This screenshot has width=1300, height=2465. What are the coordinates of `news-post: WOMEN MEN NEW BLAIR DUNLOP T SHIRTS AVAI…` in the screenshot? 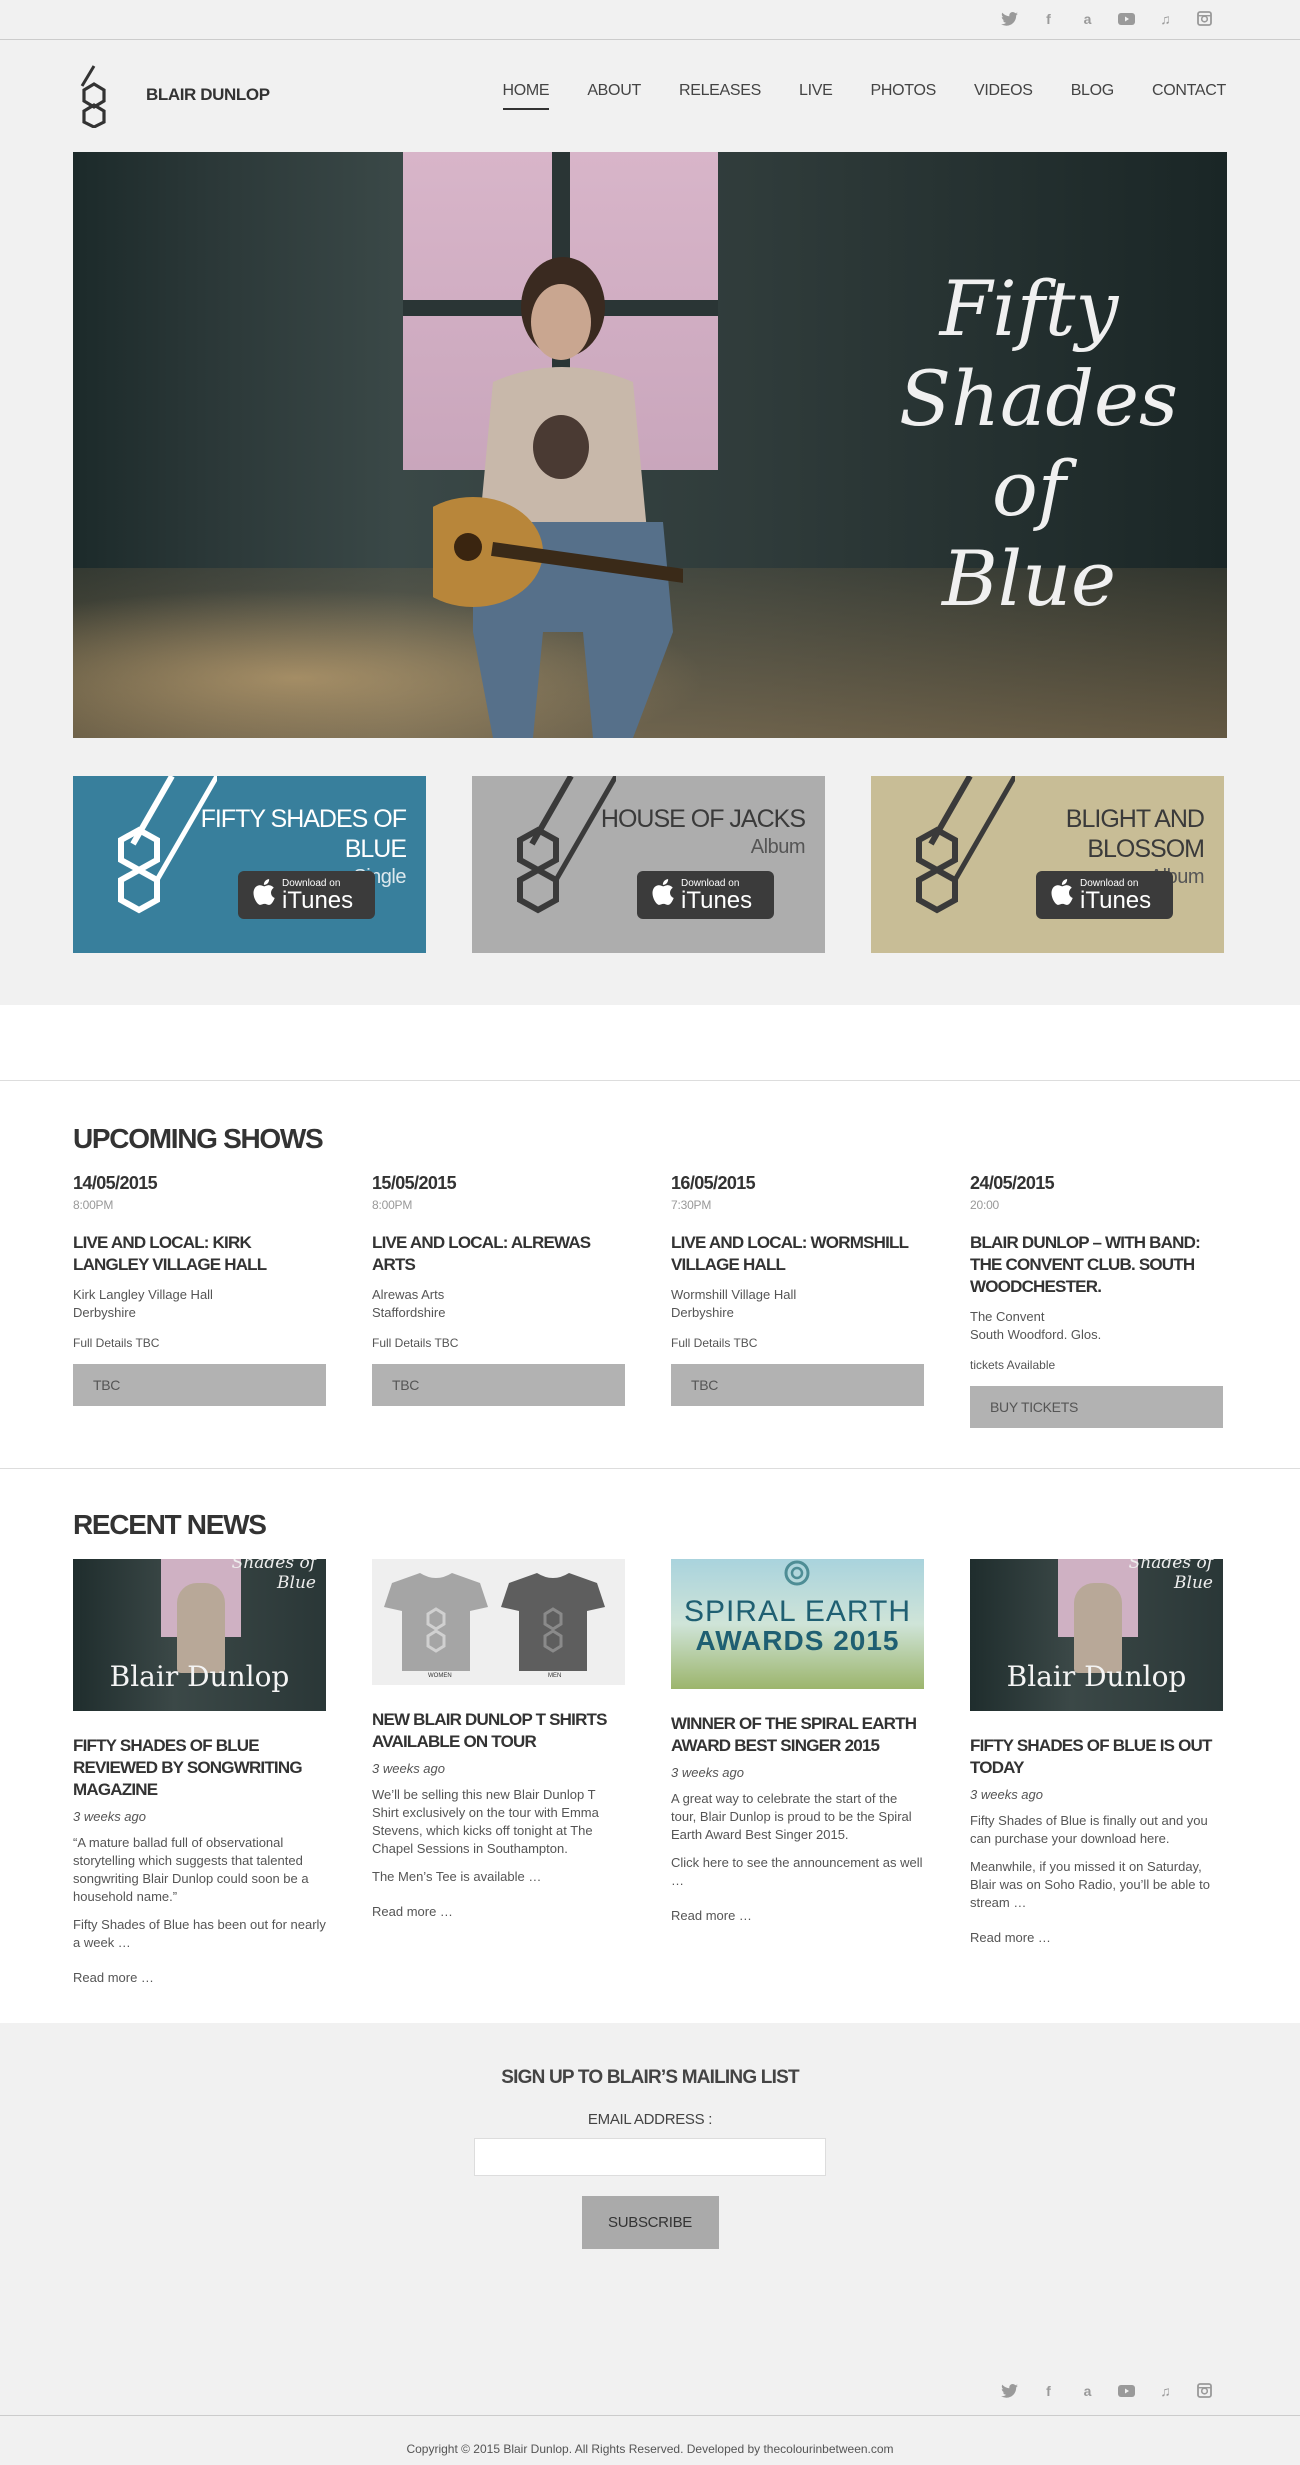 It's located at (498, 1772).